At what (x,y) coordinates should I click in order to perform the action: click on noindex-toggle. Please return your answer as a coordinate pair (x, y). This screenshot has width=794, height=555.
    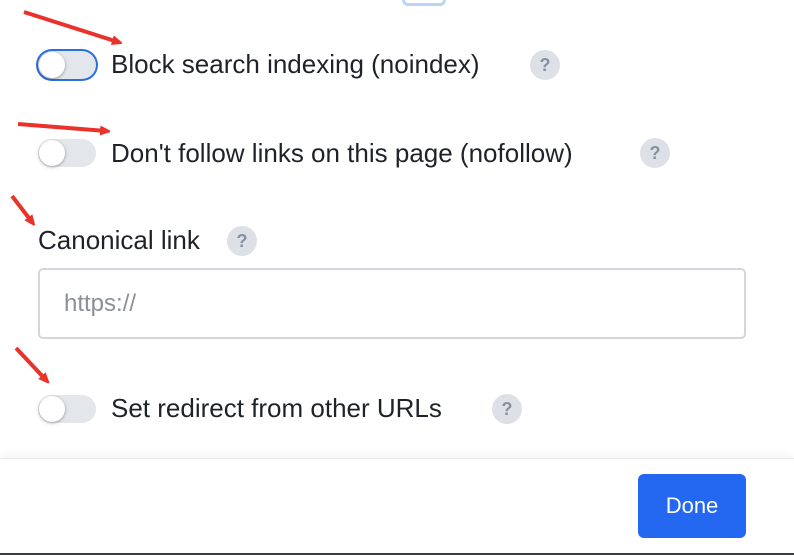
    Looking at the image, I should click on (67, 65).